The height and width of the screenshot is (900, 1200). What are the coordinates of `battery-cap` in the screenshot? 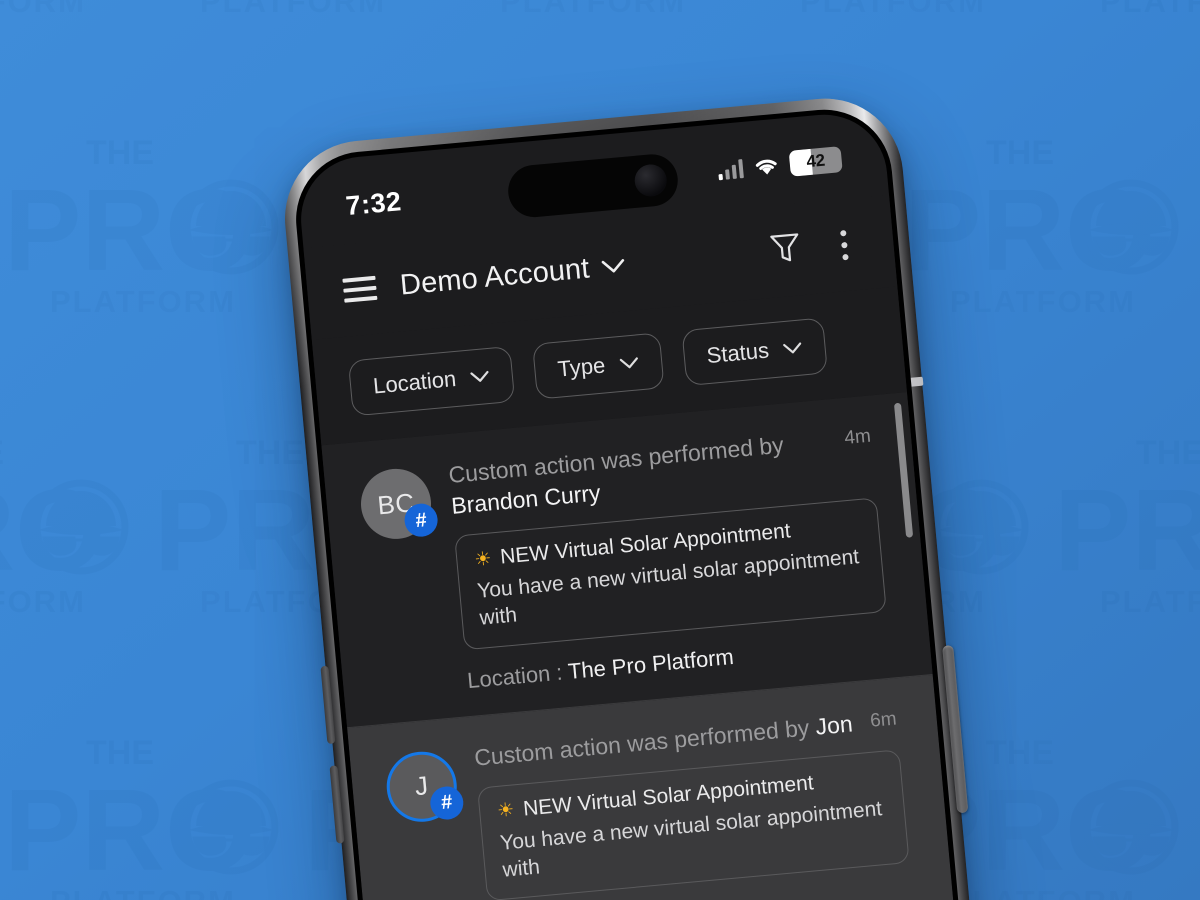 It's located at (842, 158).